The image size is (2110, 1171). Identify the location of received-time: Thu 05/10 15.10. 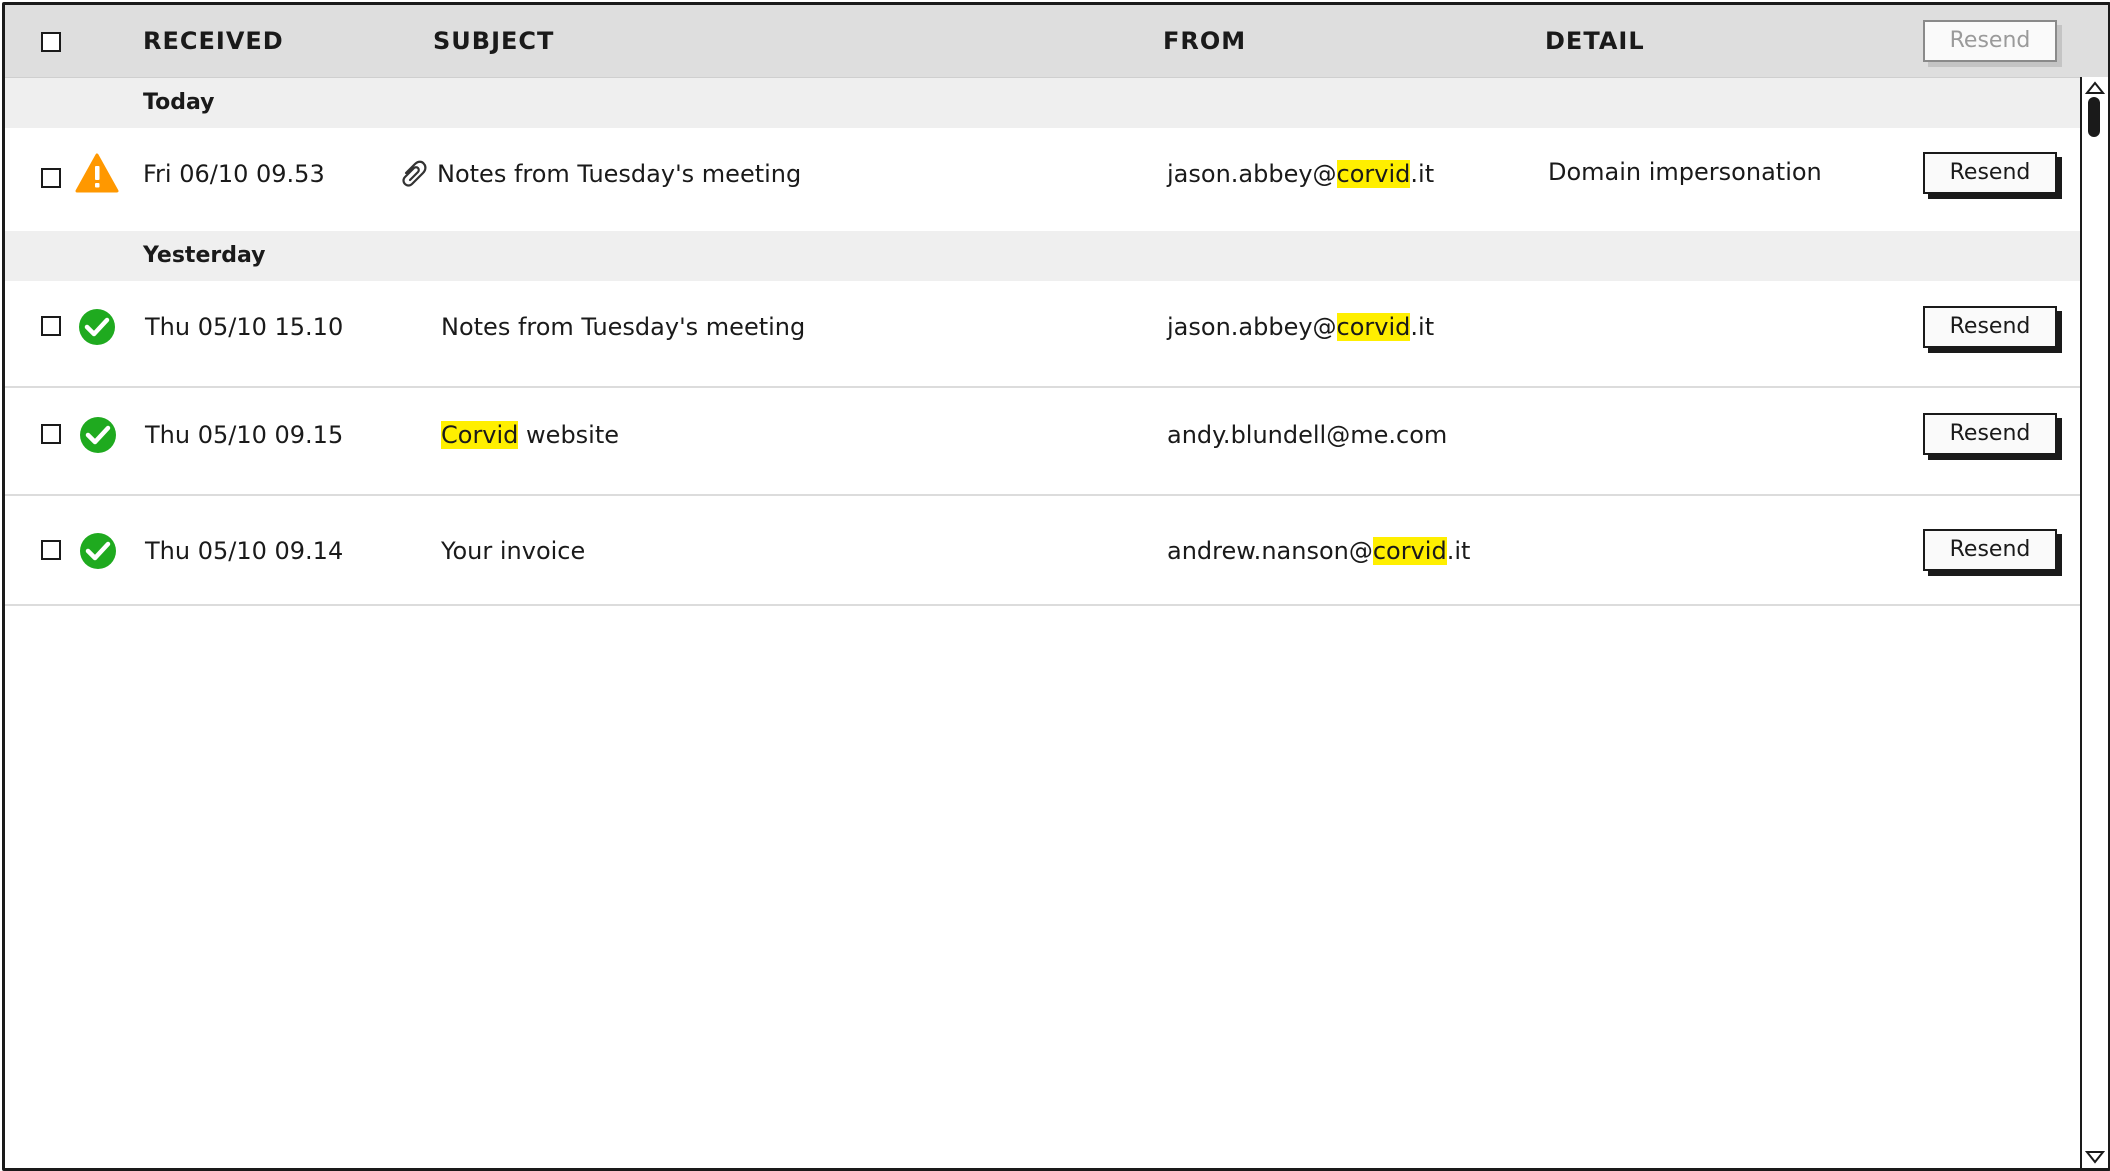
(244, 327).